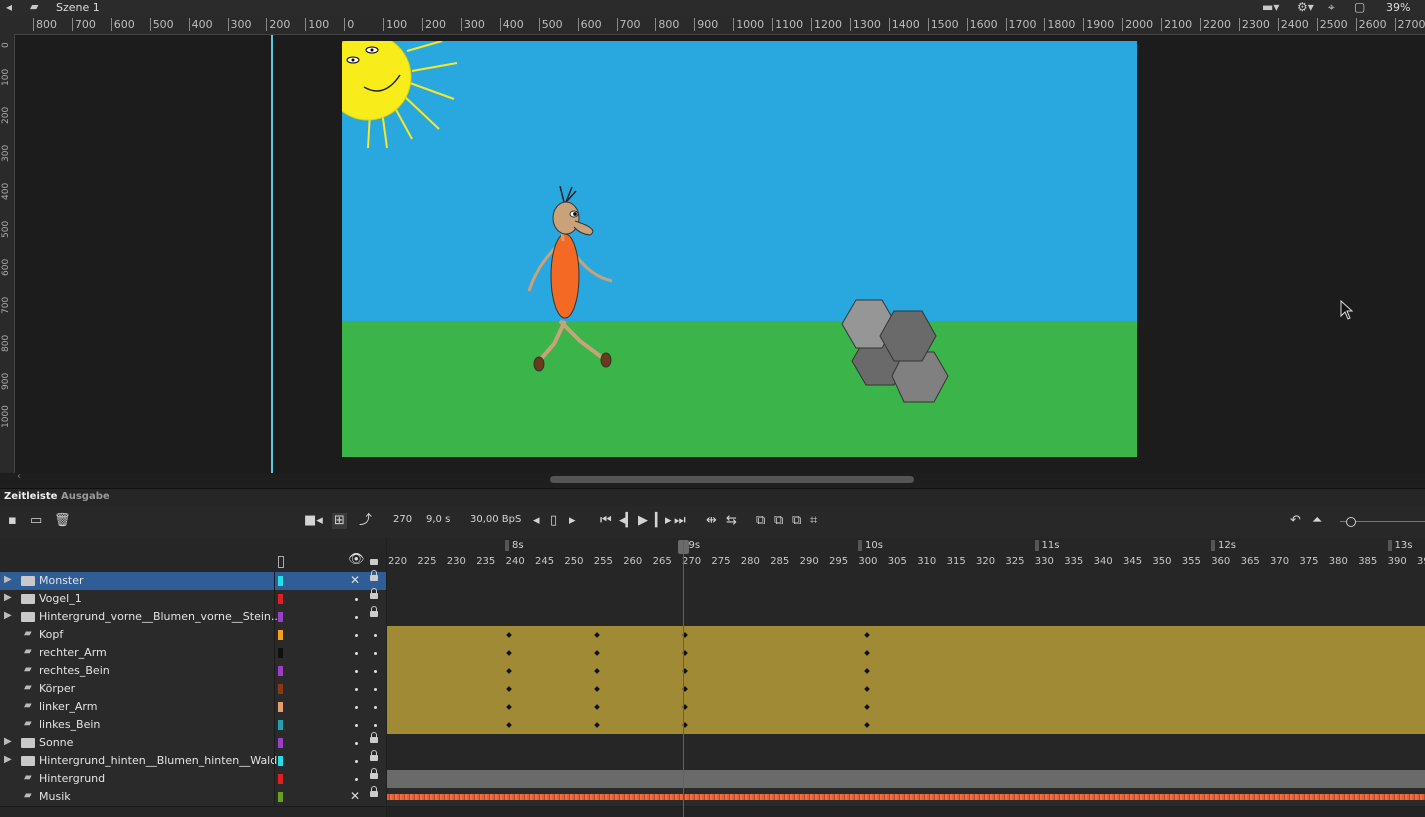 The image size is (1425, 817). What do you see at coordinates (365, 521) in the screenshot?
I see `graph-icon: ⤴` at bounding box center [365, 521].